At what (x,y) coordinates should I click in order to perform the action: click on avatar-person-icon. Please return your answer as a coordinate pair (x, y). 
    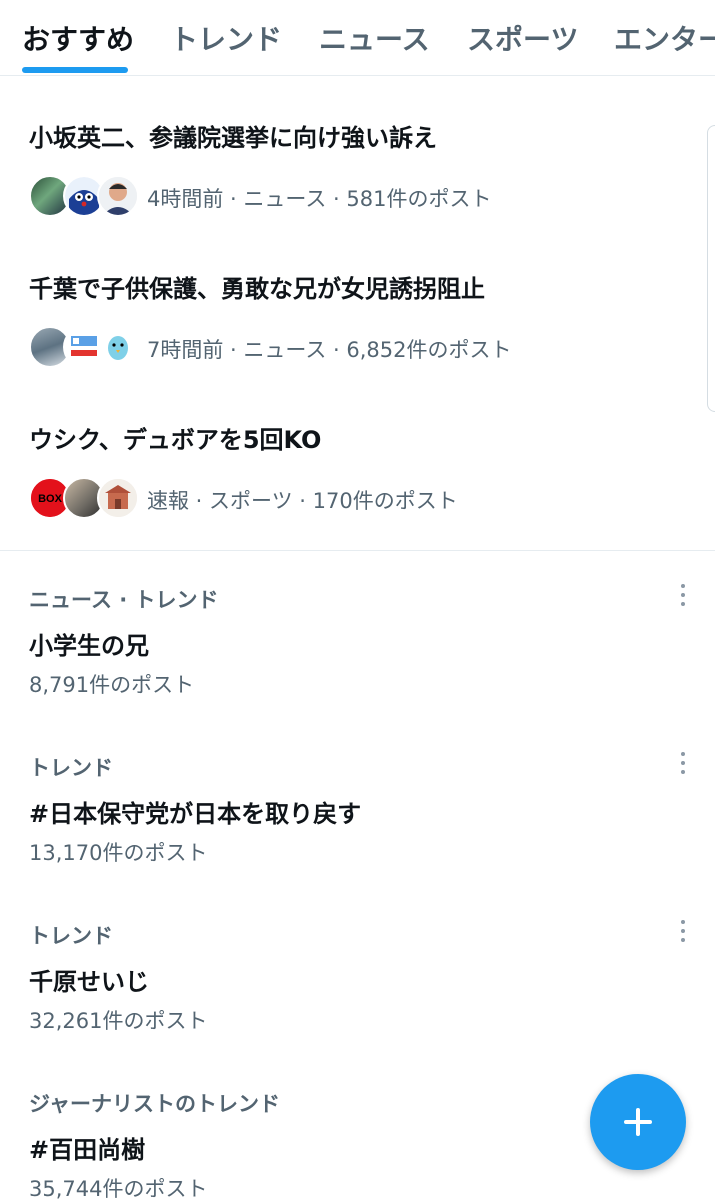
    Looking at the image, I should click on (118, 196).